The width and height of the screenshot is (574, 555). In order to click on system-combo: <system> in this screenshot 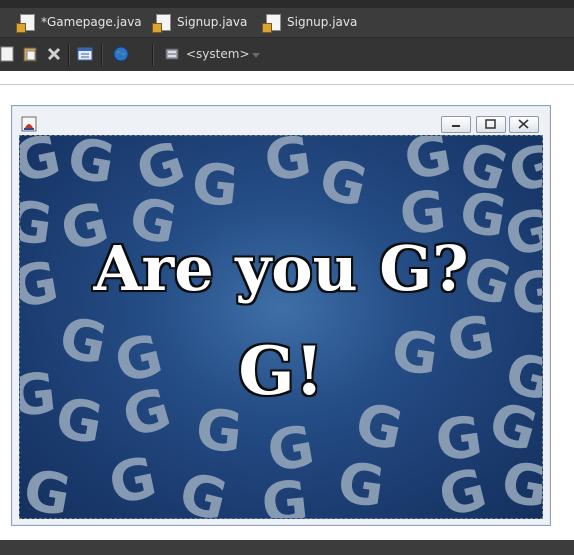, I will do `click(218, 54)`.